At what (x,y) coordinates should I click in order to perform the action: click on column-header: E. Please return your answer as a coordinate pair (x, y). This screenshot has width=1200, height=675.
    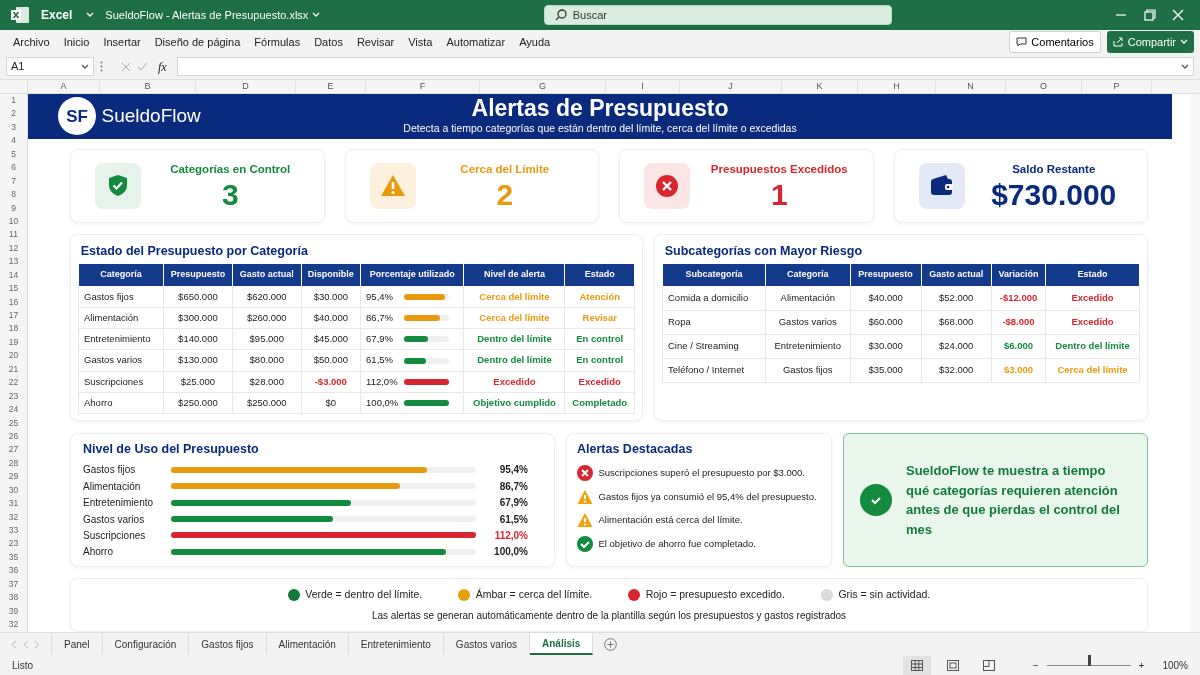
    Looking at the image, I should click on (331, 86).